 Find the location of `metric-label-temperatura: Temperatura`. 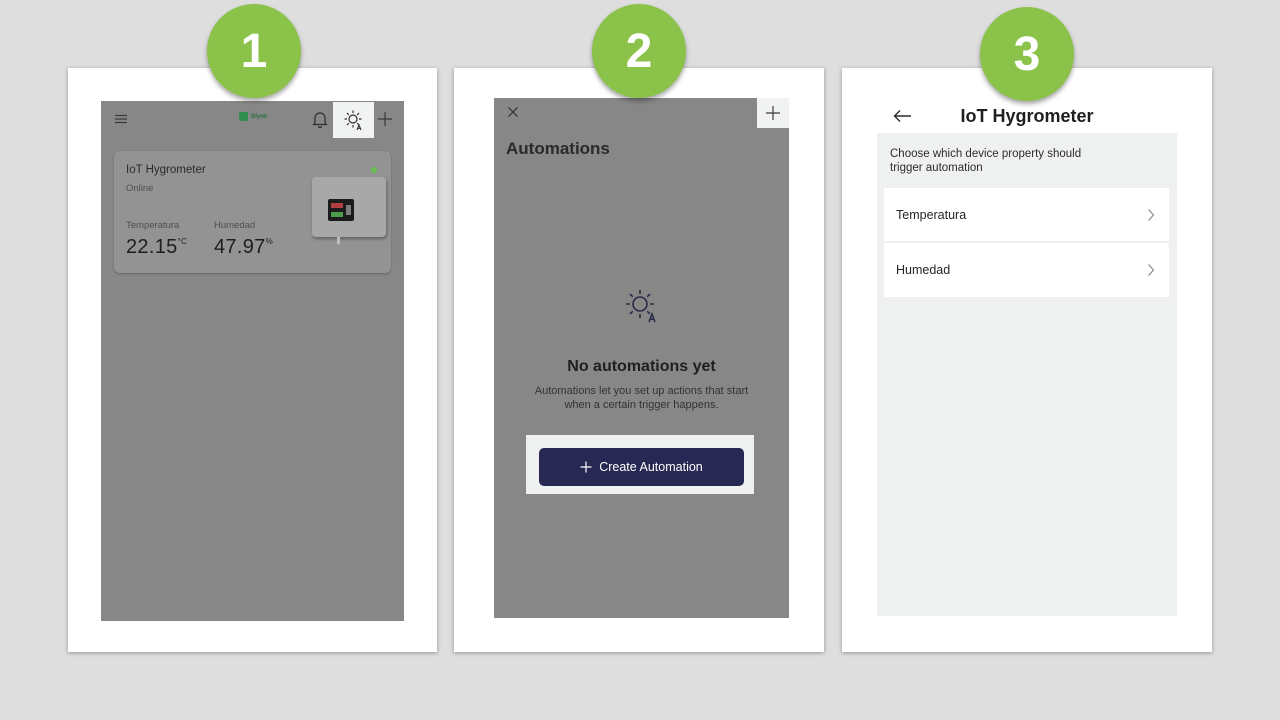

metric-label-temperatura: Temperatura is located at coordinates (153, 225).